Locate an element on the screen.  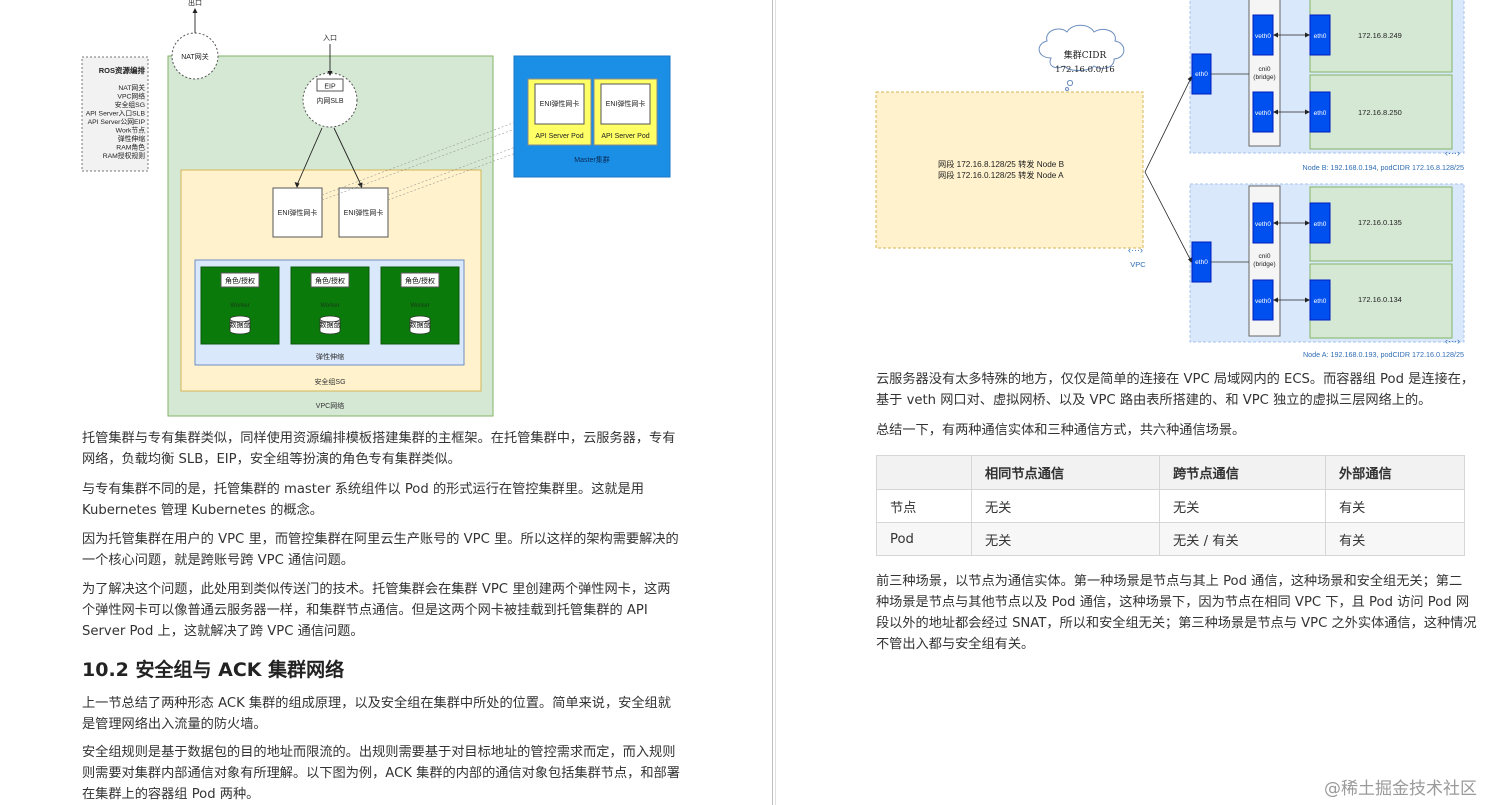
ros-item: 弹性伸缩 is located at coordinates (131, 138).